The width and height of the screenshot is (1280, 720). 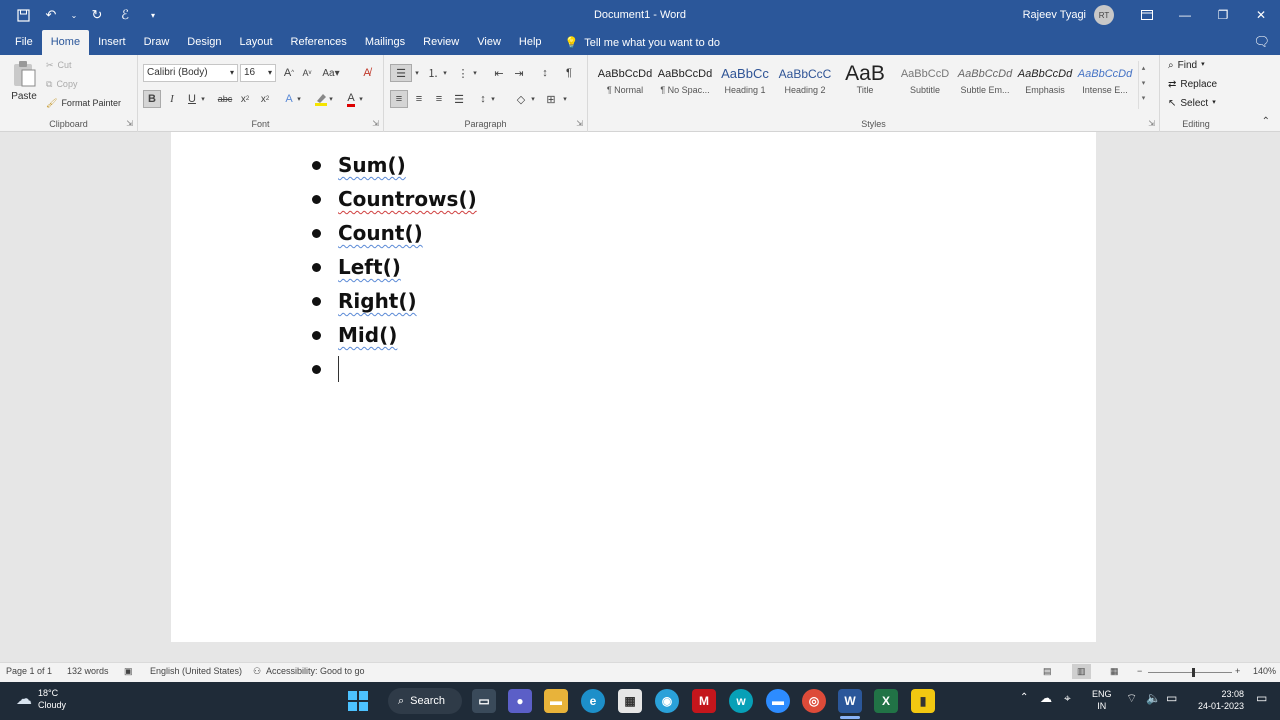 What do you see at coordinates (475, 73) in the screenshot?
I see `multilevel-dropdown-icon: ▾` at bounding box center [475, 73].